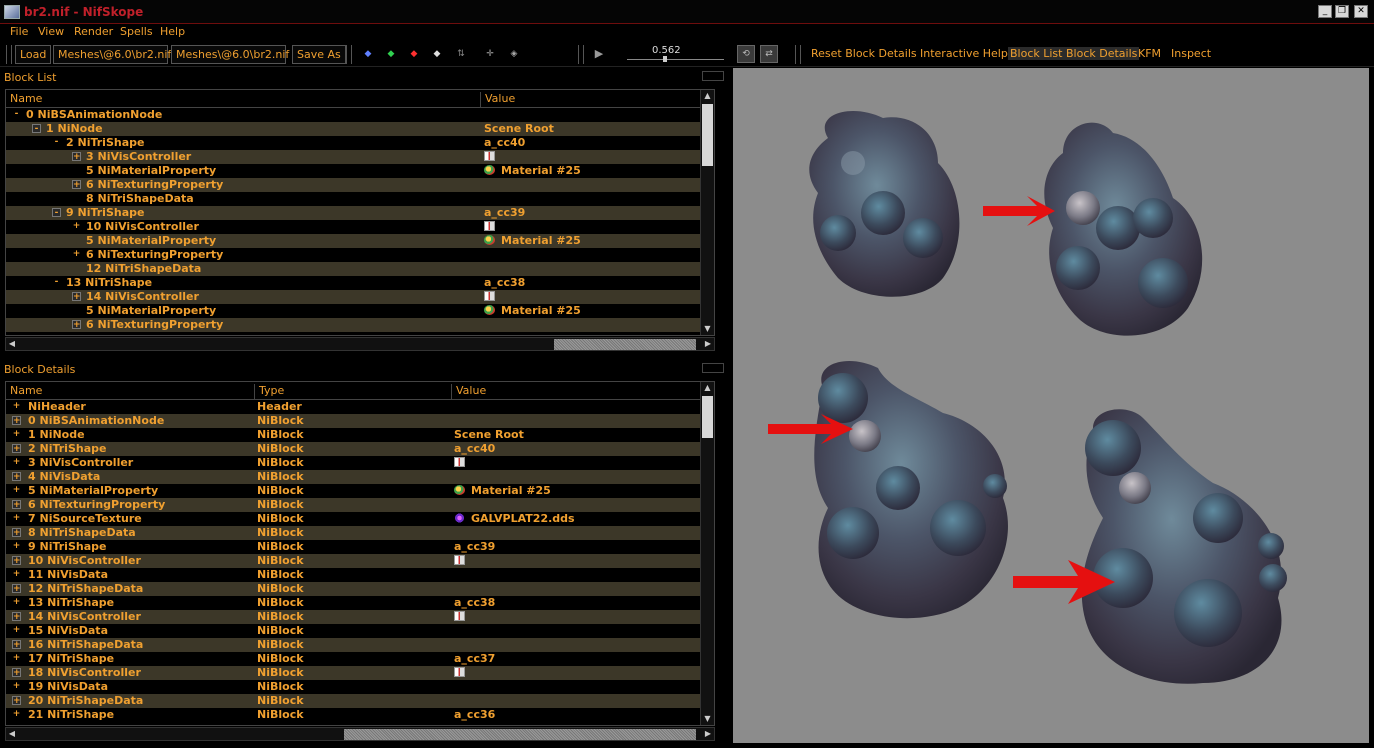 Image resolution: width=1374 pixels, height=748 pixels. What do you see at coordinates (353, 392) in the screenshot?
I see `column-type: Type` at bounding box center [353, 392].